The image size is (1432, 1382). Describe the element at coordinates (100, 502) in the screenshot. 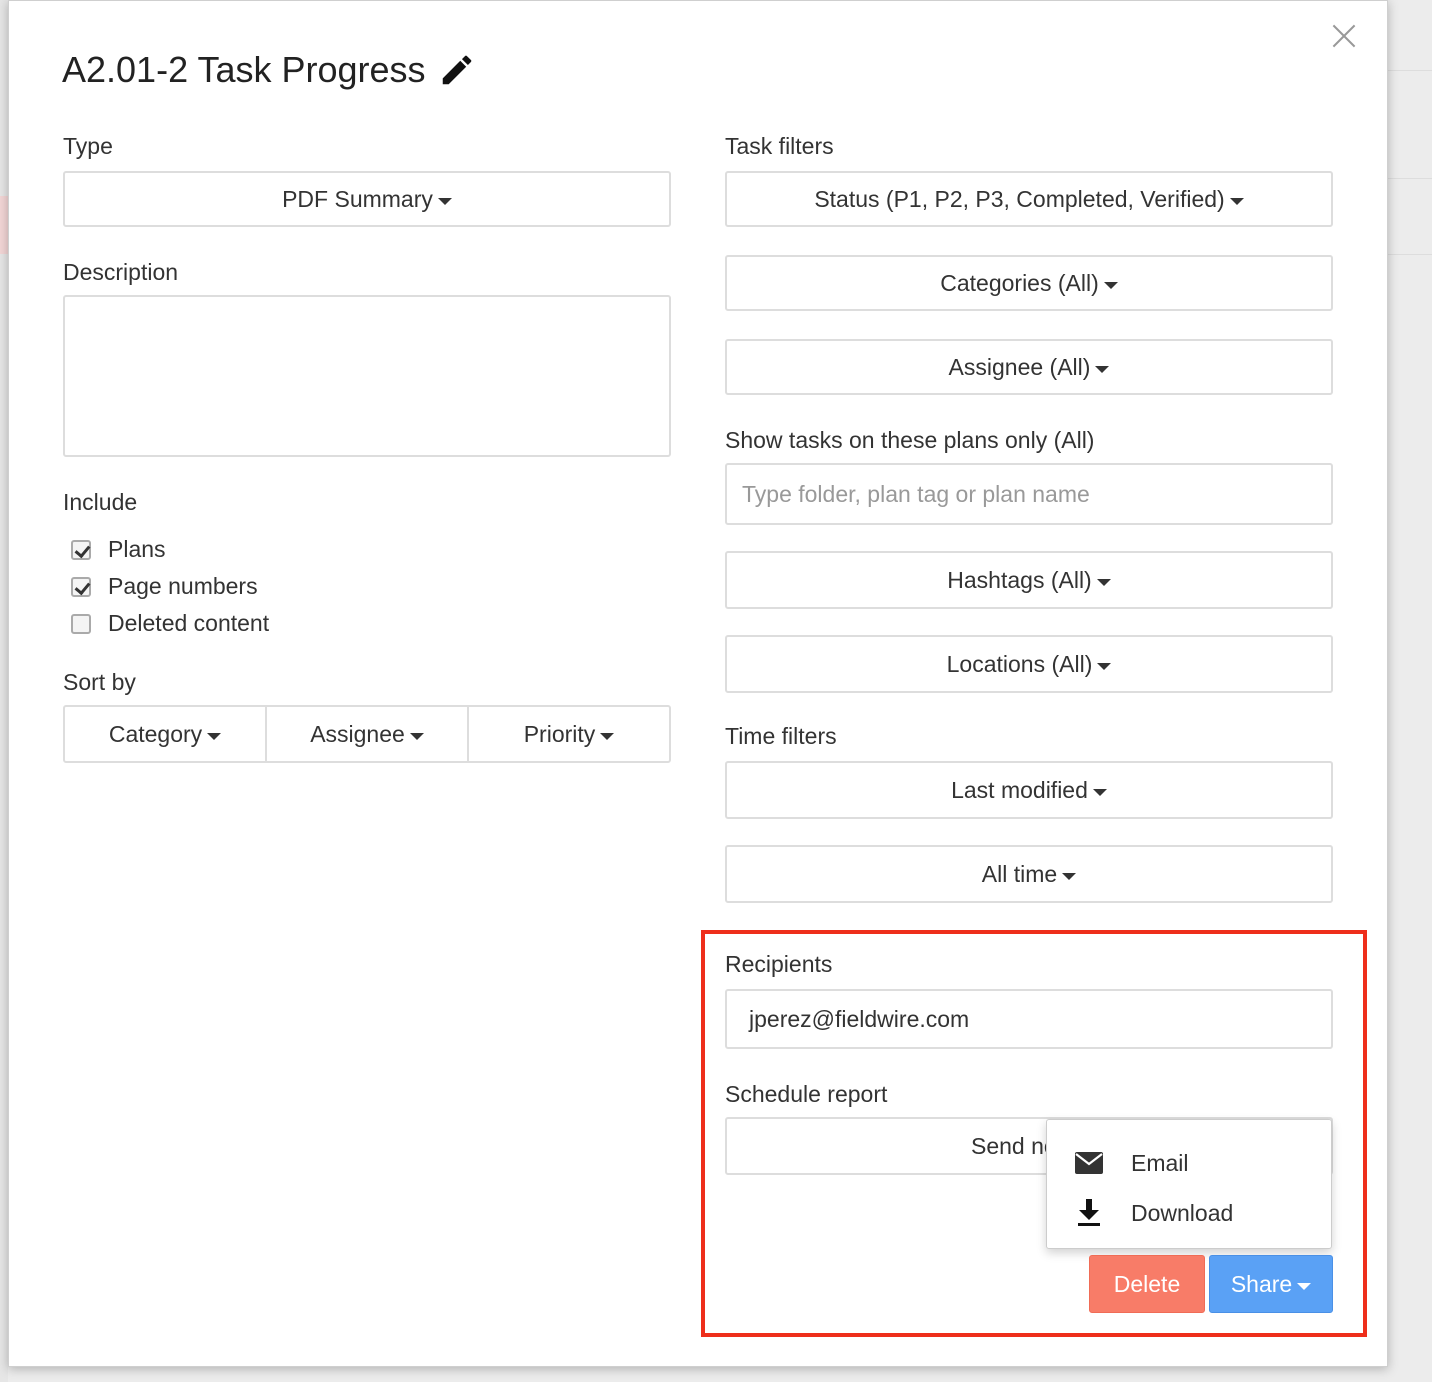

I see `include-label: Include` at that location.